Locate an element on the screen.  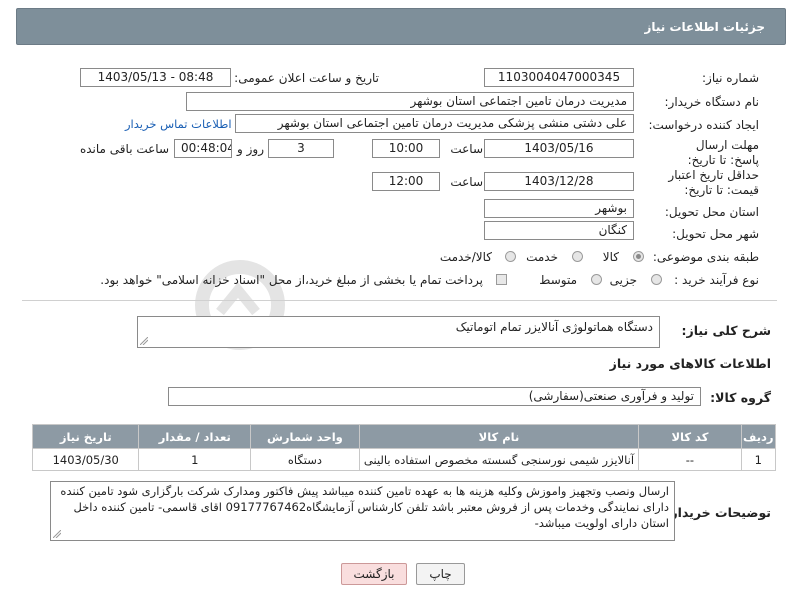
province-field: بوشهر is located at coordinates (559, 208).